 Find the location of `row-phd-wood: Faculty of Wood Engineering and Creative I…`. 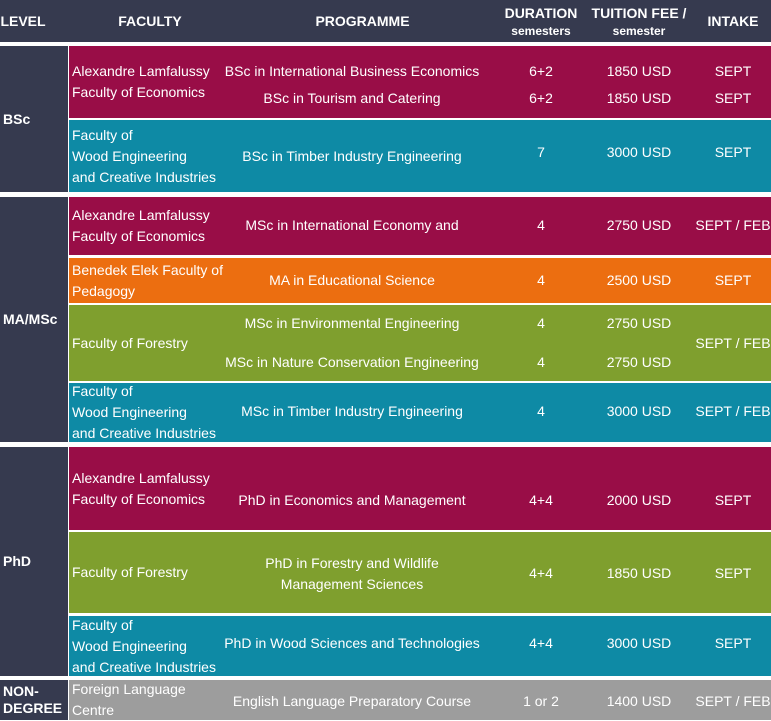

row-phd-wood: Faculty of Wood Engineering and Creative I… is located at coordinates (420, 646).